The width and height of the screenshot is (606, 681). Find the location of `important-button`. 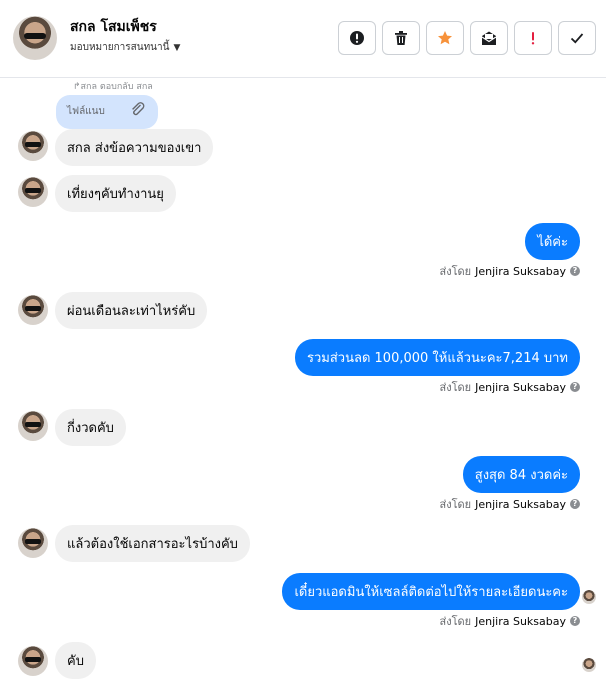

important-button is located at coordinates (533, 38).